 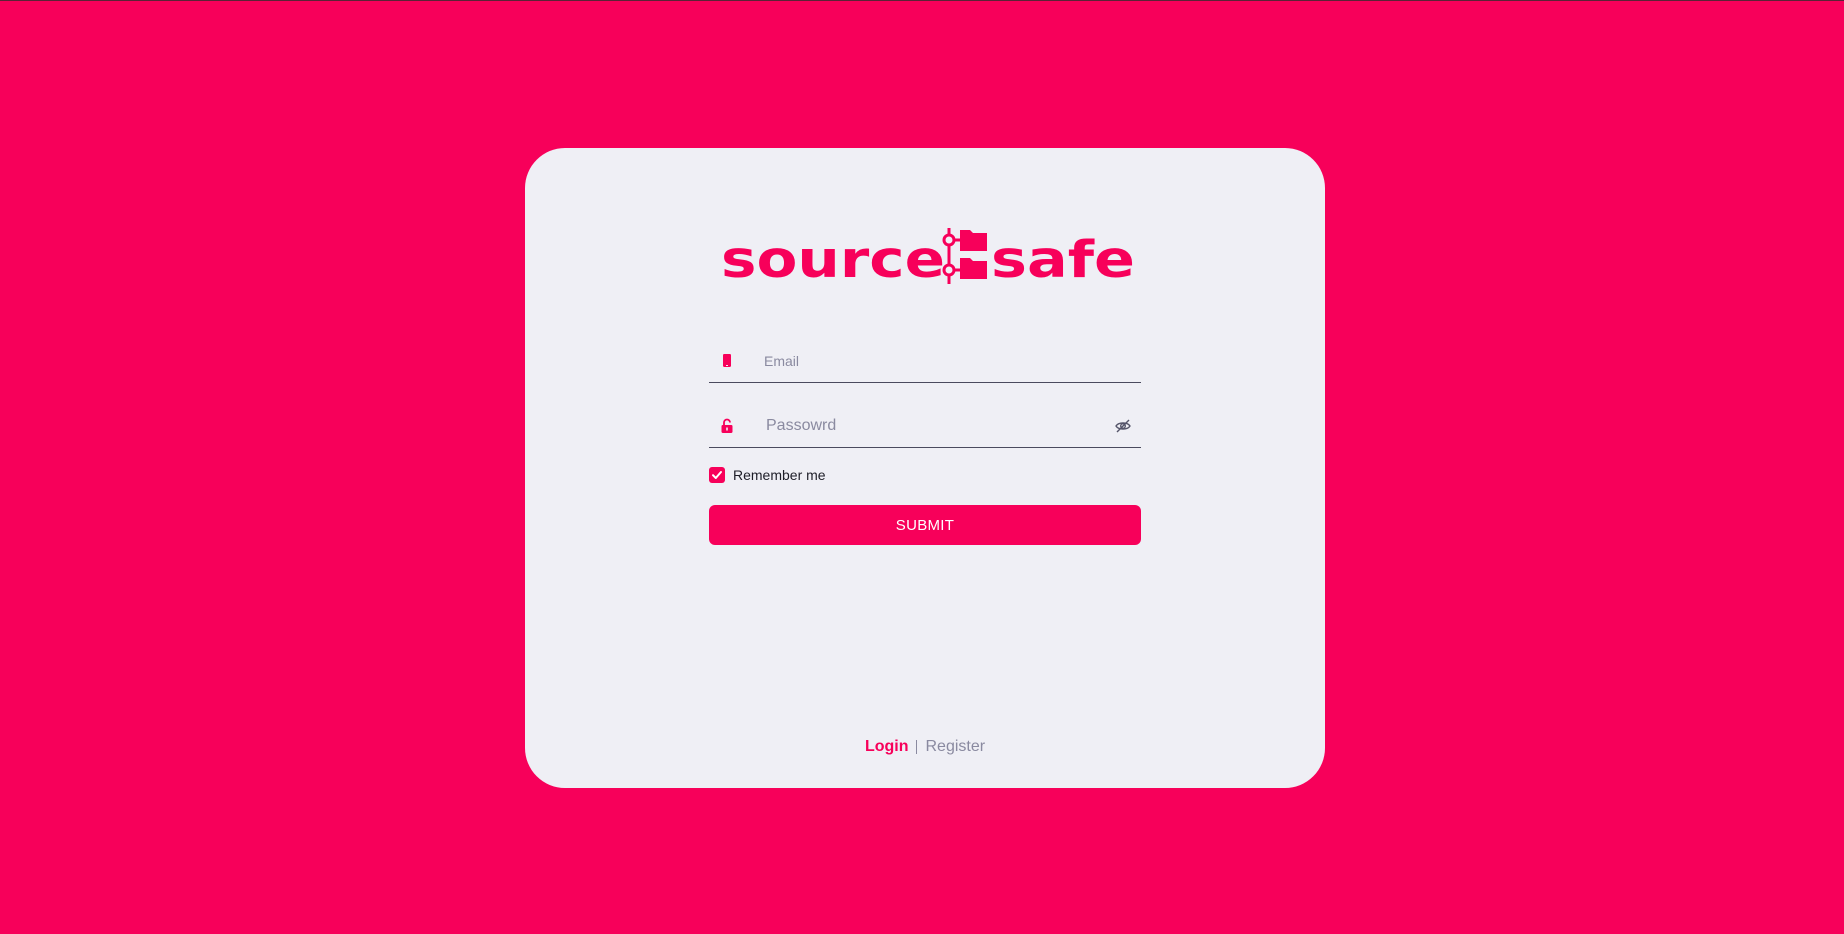 I want to click on login-link: Login, so click(x=887, y=747).